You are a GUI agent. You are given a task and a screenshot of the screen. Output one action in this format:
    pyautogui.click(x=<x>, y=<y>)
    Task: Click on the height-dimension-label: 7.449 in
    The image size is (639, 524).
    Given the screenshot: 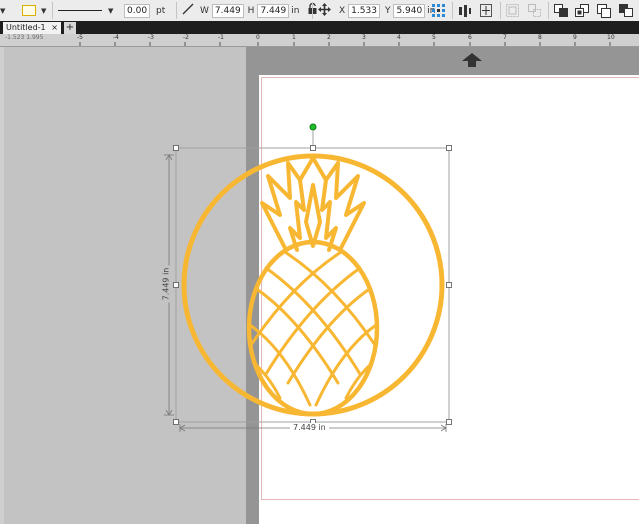 What is the action you would take?
    pyautogui.click(x=166, y=284)
    